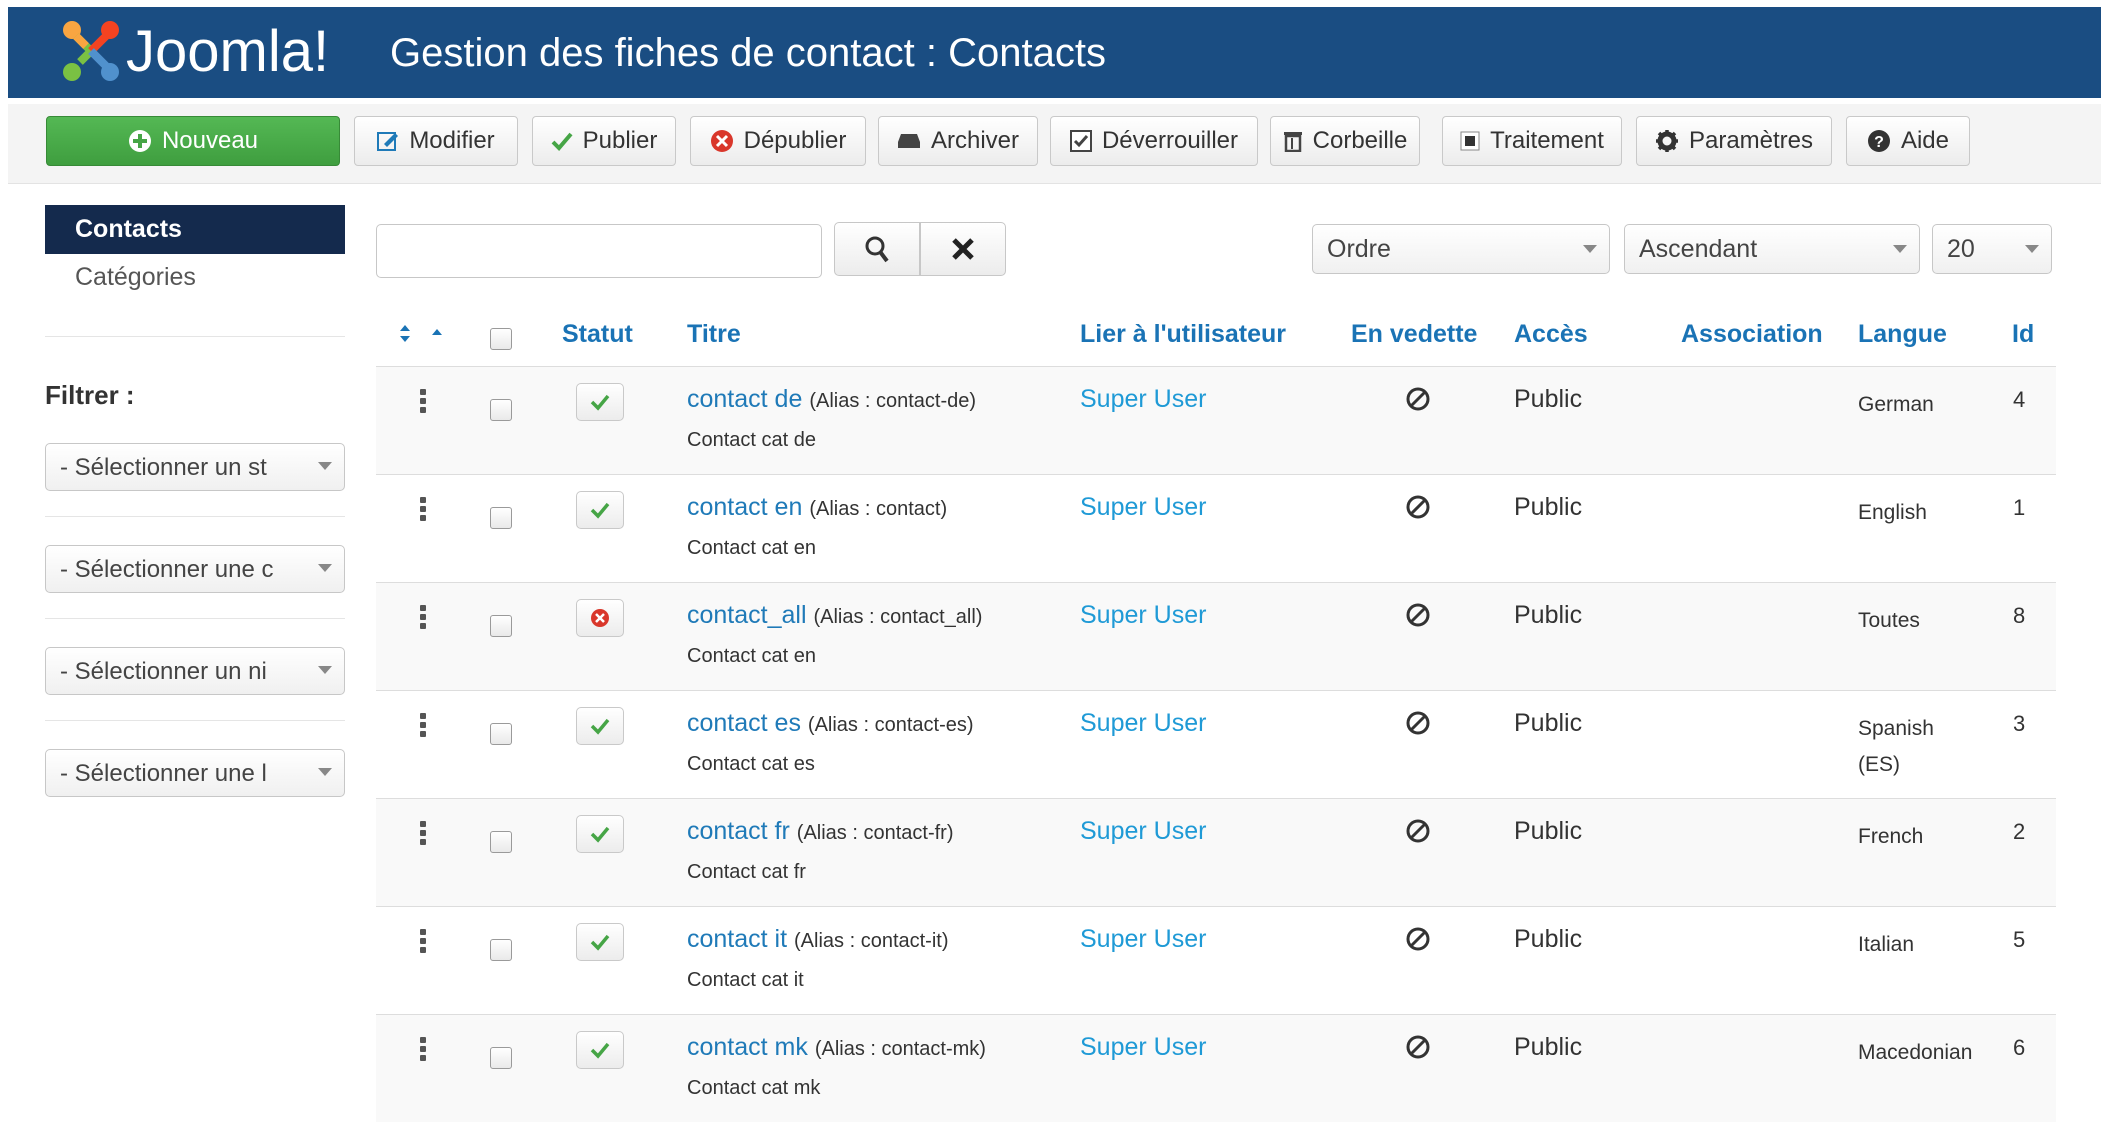 The width and height of the screenshot is (2109, 1122). I want to click on row-title: contact de (Alias : contact-de), so click(831, 399).